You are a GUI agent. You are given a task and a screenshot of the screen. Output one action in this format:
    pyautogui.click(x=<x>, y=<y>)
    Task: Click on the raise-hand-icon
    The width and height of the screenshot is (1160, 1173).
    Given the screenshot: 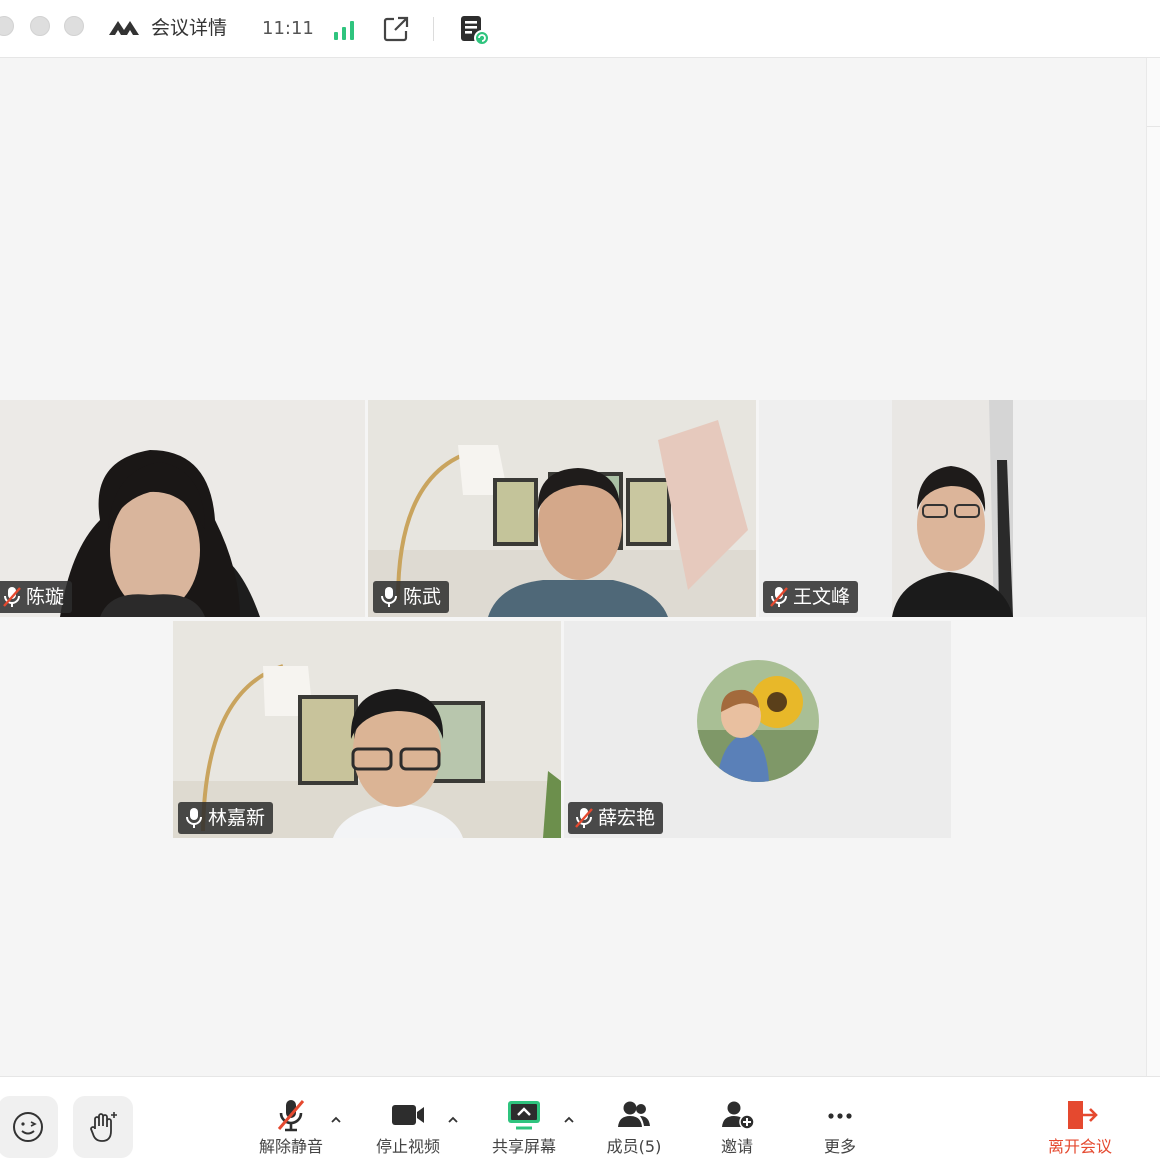 What is the action you would take?
    pyautogui.click(x=103, y=1127)
    